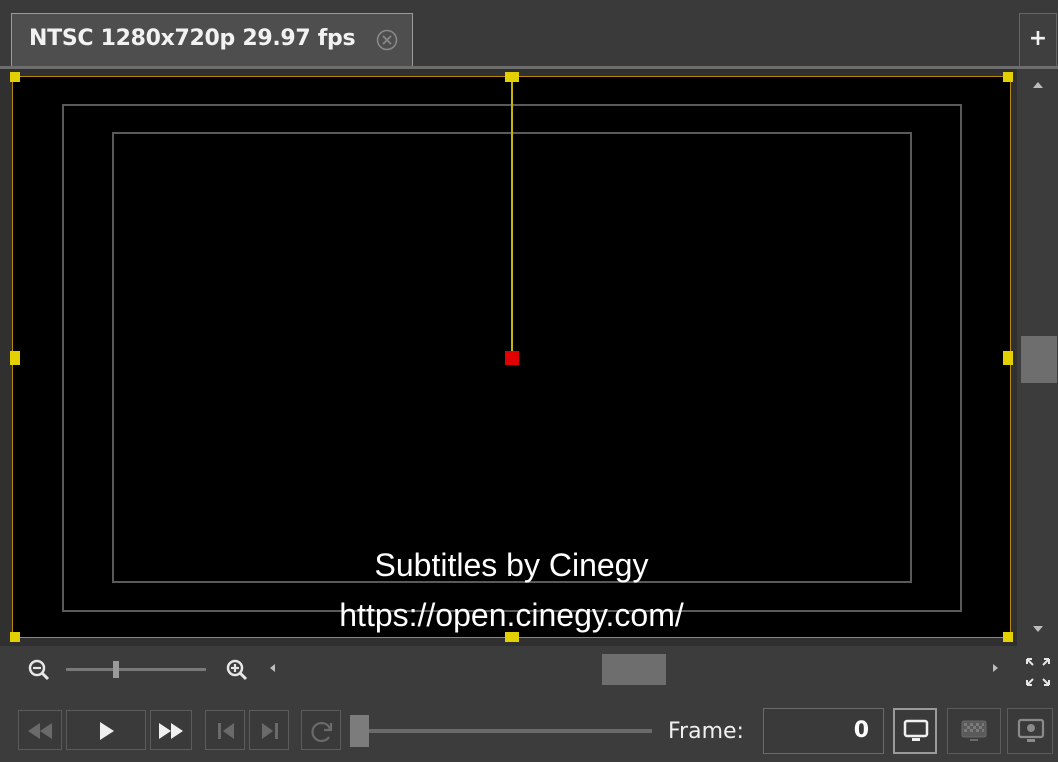 The width and height of the screenshot is (1058, 762). I want to click on rewind-icon, so click(40, 731).